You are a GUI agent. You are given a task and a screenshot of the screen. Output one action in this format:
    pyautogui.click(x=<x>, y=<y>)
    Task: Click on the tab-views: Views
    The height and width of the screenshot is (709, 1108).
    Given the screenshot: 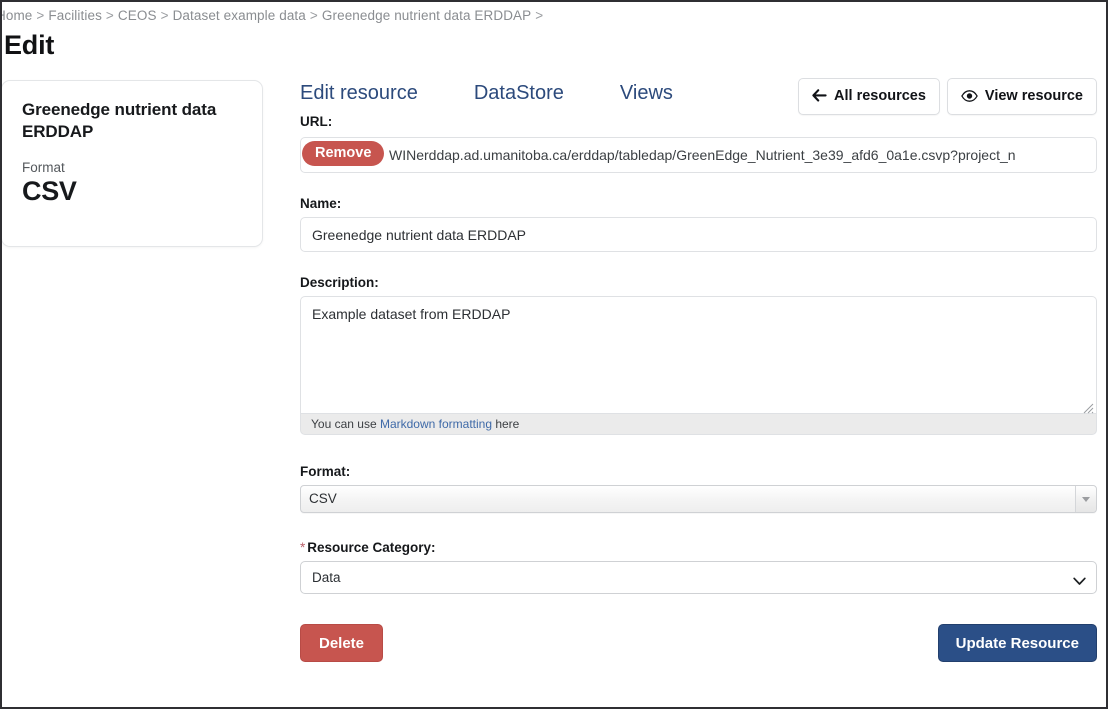 What is the action you would take?
    pyautogui.click(x=646, y=93)
    